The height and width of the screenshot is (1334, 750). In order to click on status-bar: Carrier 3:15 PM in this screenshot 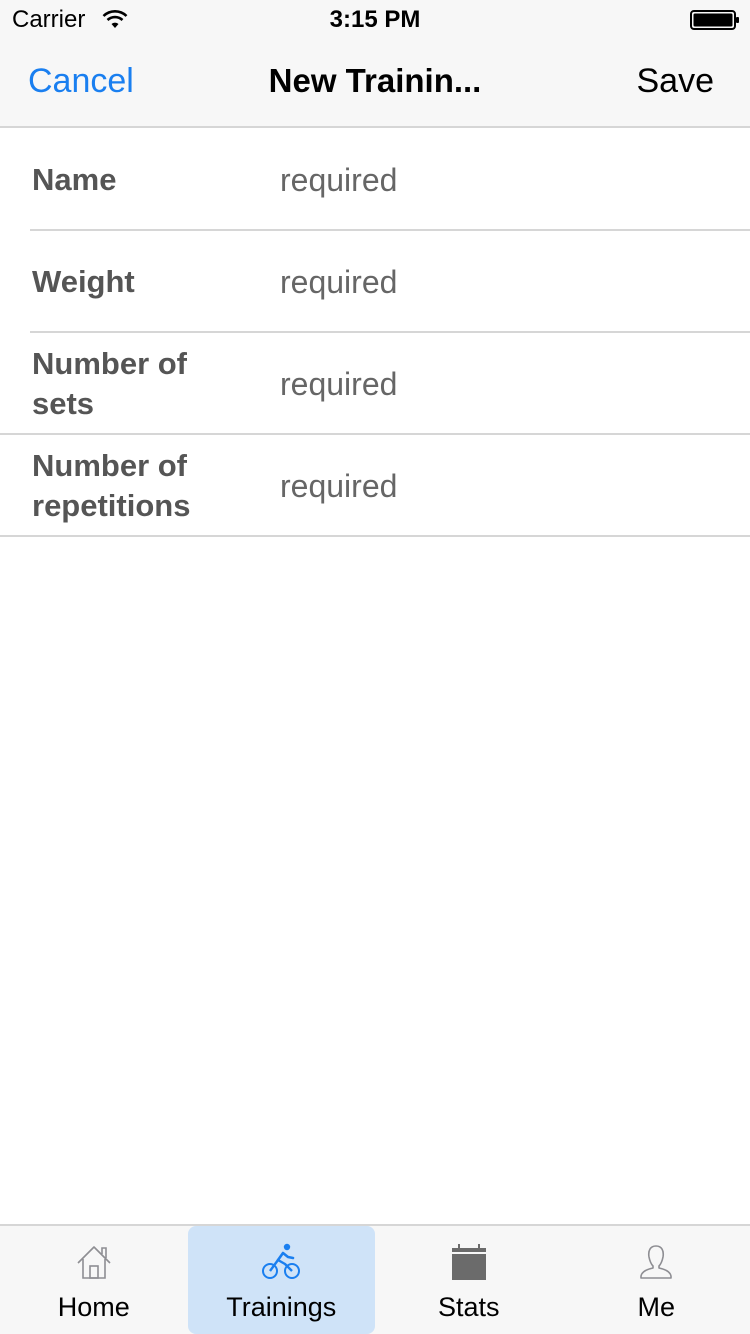, I will do `click(375, 20)`.